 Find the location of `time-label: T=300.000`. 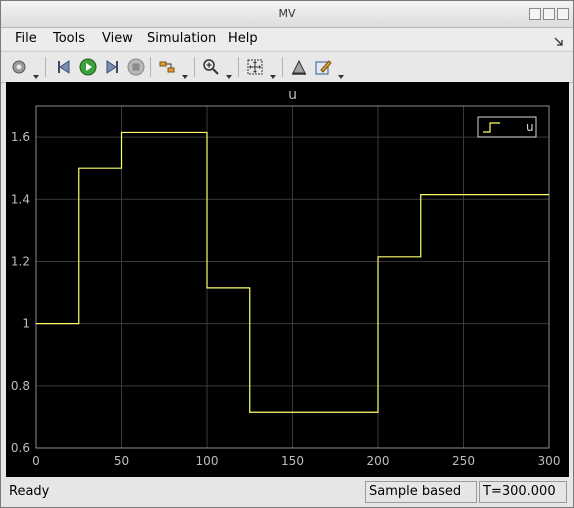

time-label: T=300.000 is located at coordinates (519, 491).